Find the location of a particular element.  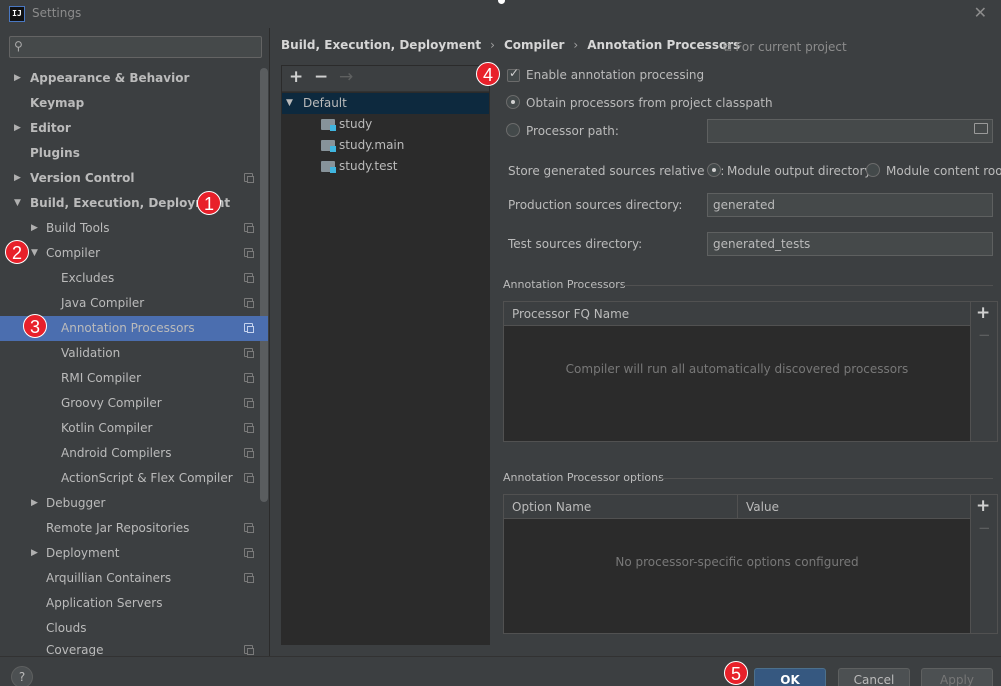

processor-options-section-title: Annotation Processor options is located at coordinates (583, 477).